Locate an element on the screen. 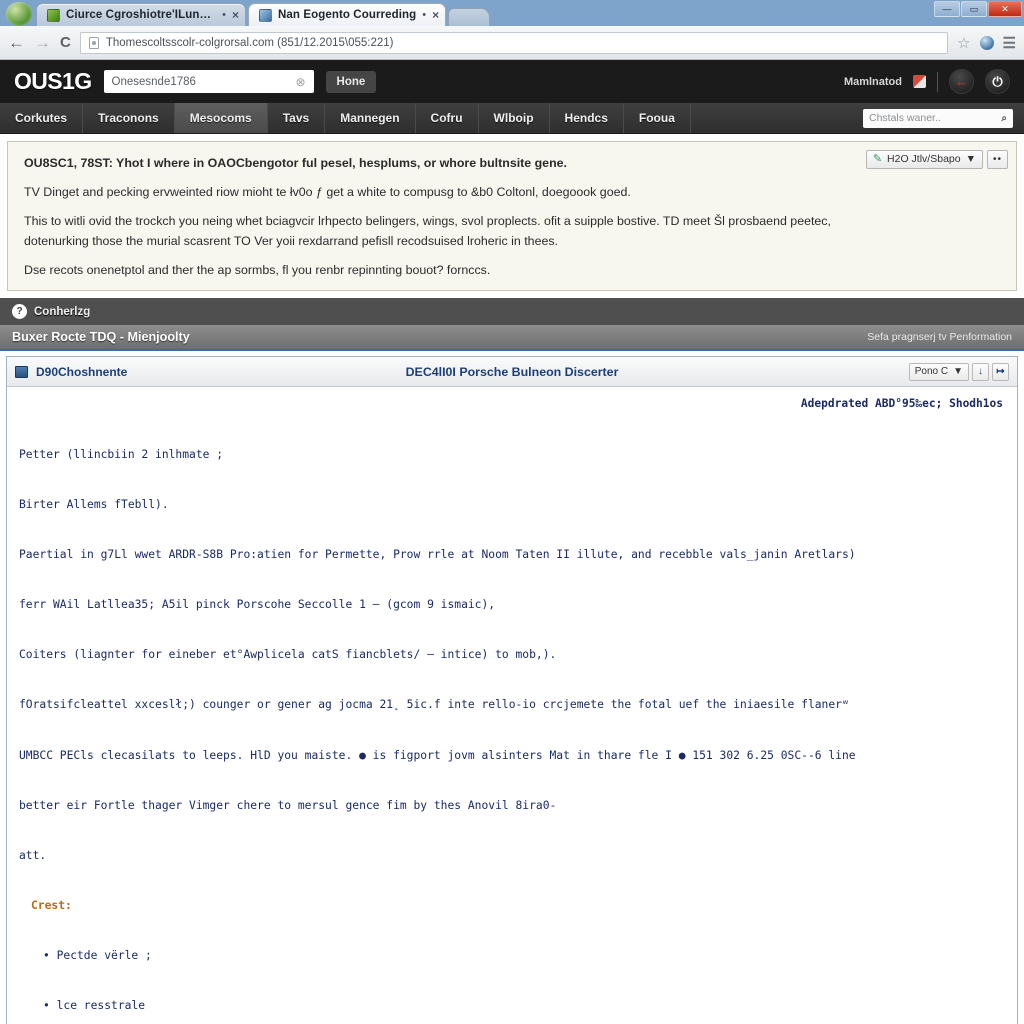 The image size is (1024, 1024). site-search-input: Onesesnde1786 ⊗ is located at coordinates (208, 81).